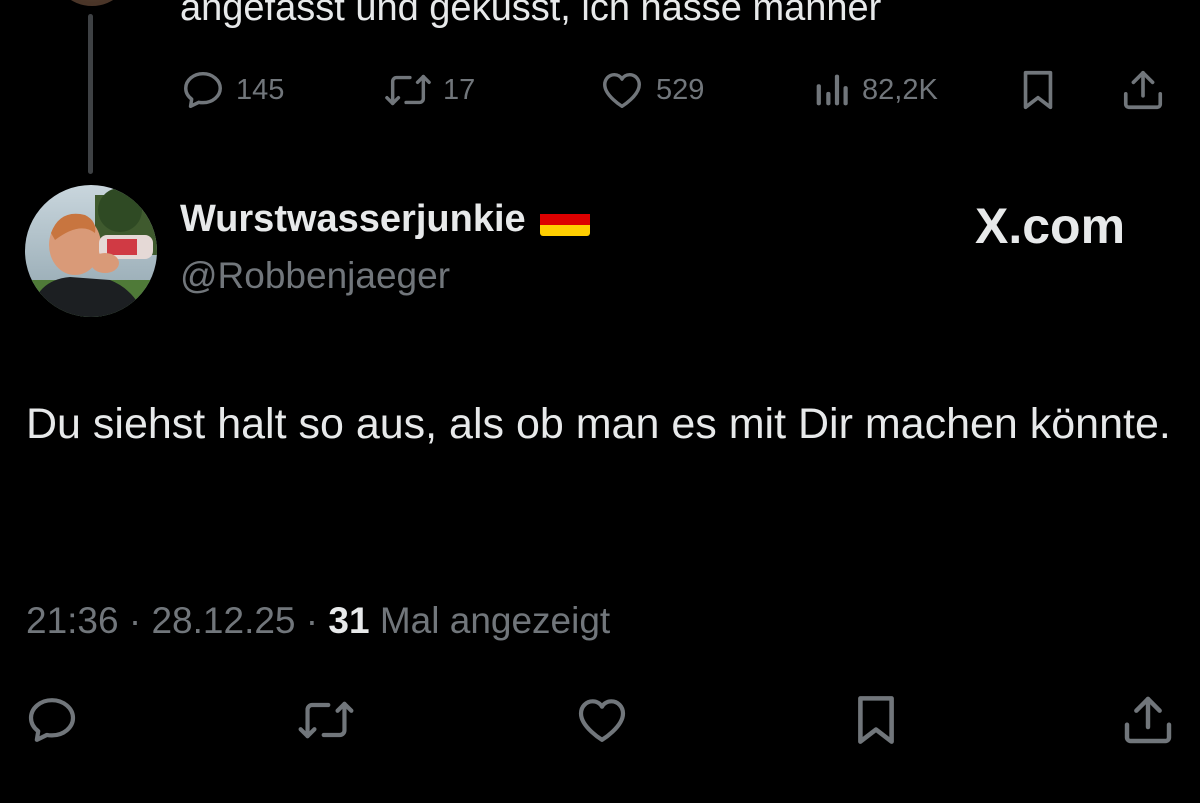 The width and height of the screenshot is (1200, 803). I want to click on display-name-text: Wurstwasserjunkie, so click(353, 219).